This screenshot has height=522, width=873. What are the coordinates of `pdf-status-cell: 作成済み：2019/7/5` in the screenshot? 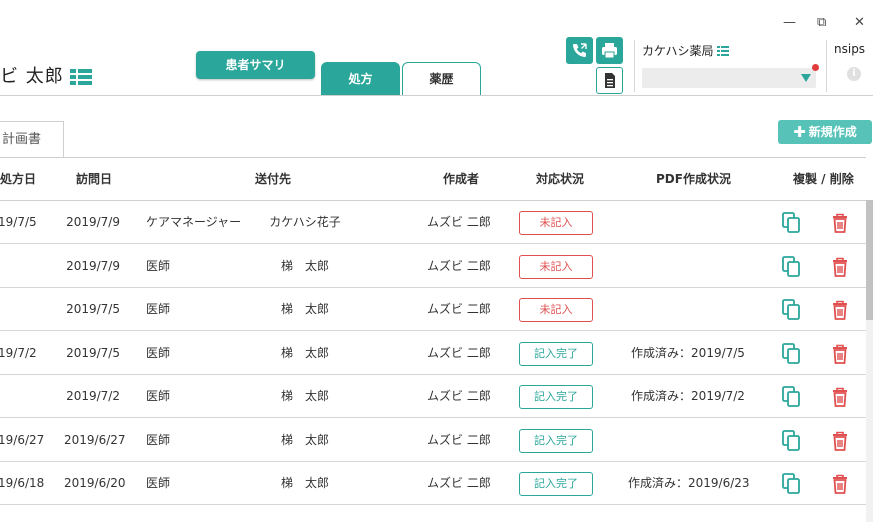 It's located at (688, 352).